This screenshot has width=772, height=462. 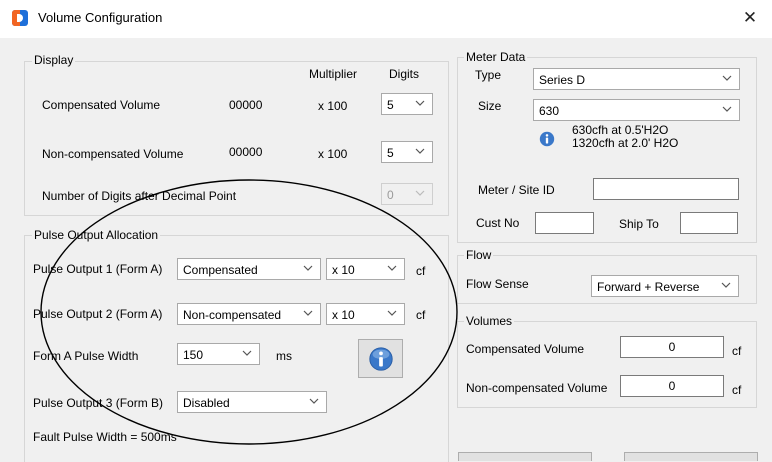 What do you see at coordinates (365, 314) in the screenshot?
I see `pulse-output-2-multiplier-dropdown: x 10` at bounding box center [365, 314].